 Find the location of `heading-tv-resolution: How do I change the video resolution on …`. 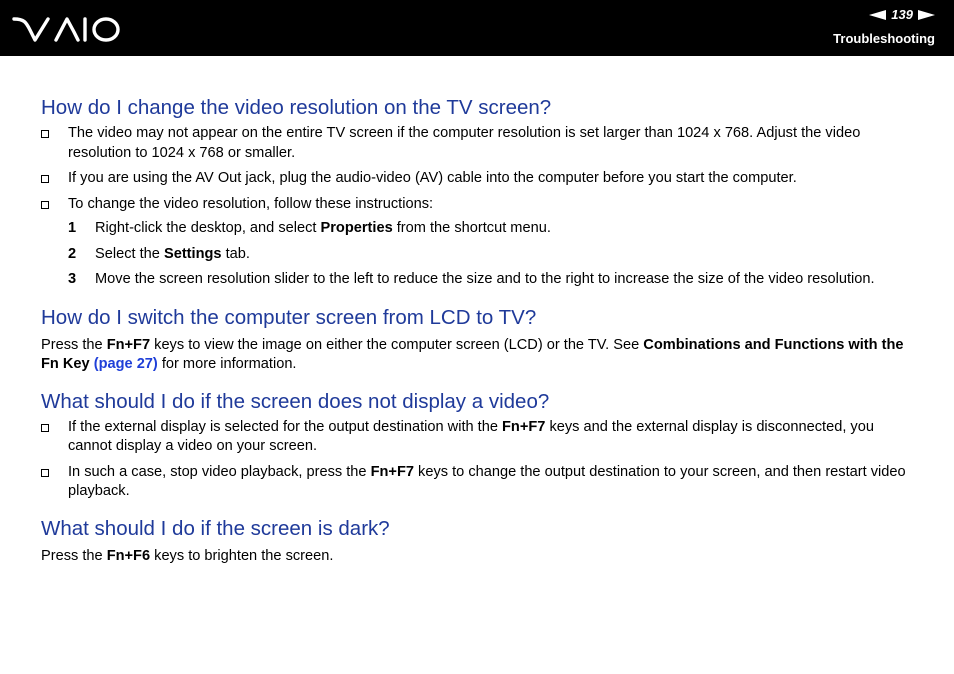

heading-tv-resolution: How do I change the video resolution on … is located at coordinates (296, 107).